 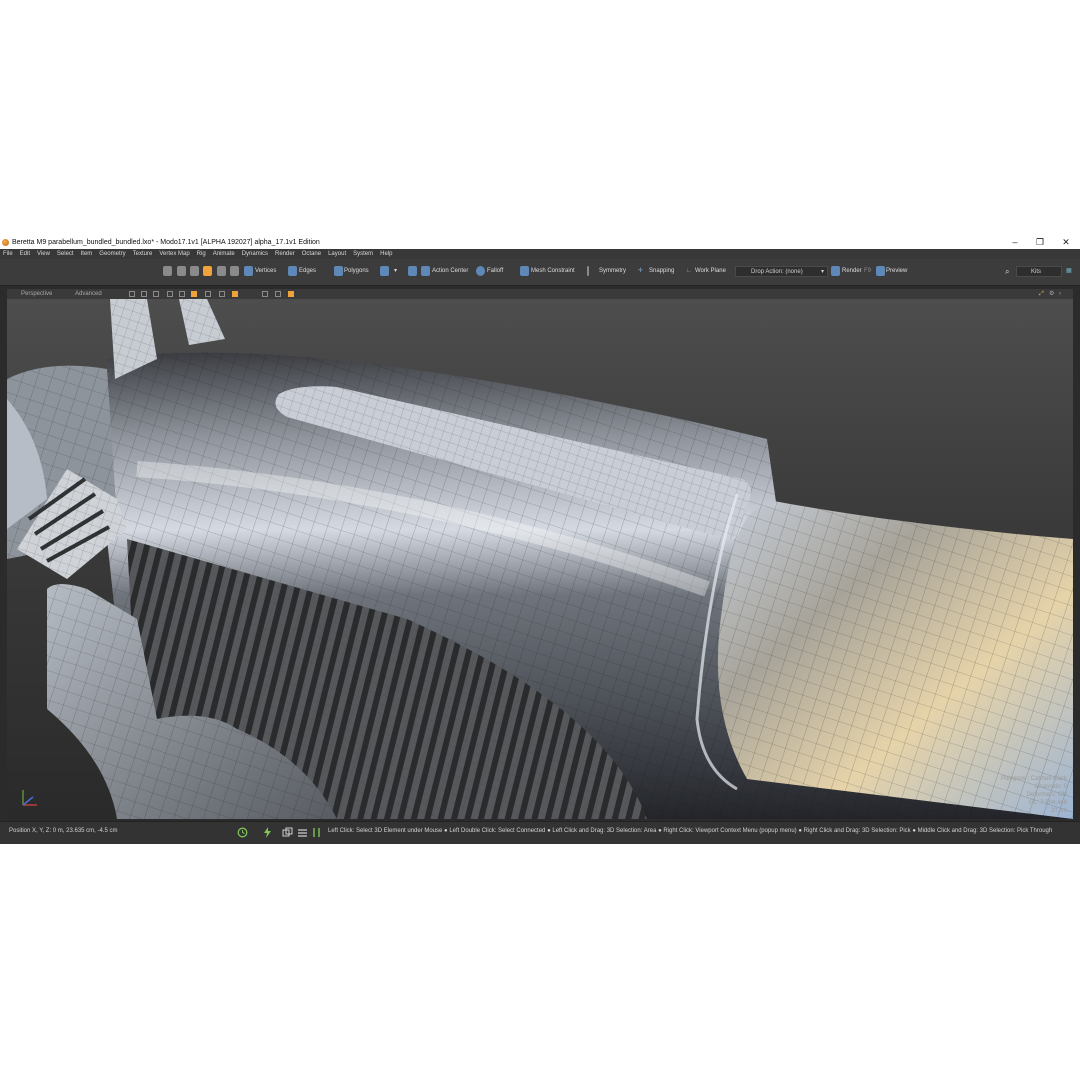 What do you see at coordinates (194, 294) in the screenshot?
I see `sun-icon` at bounding box center [194, 294].